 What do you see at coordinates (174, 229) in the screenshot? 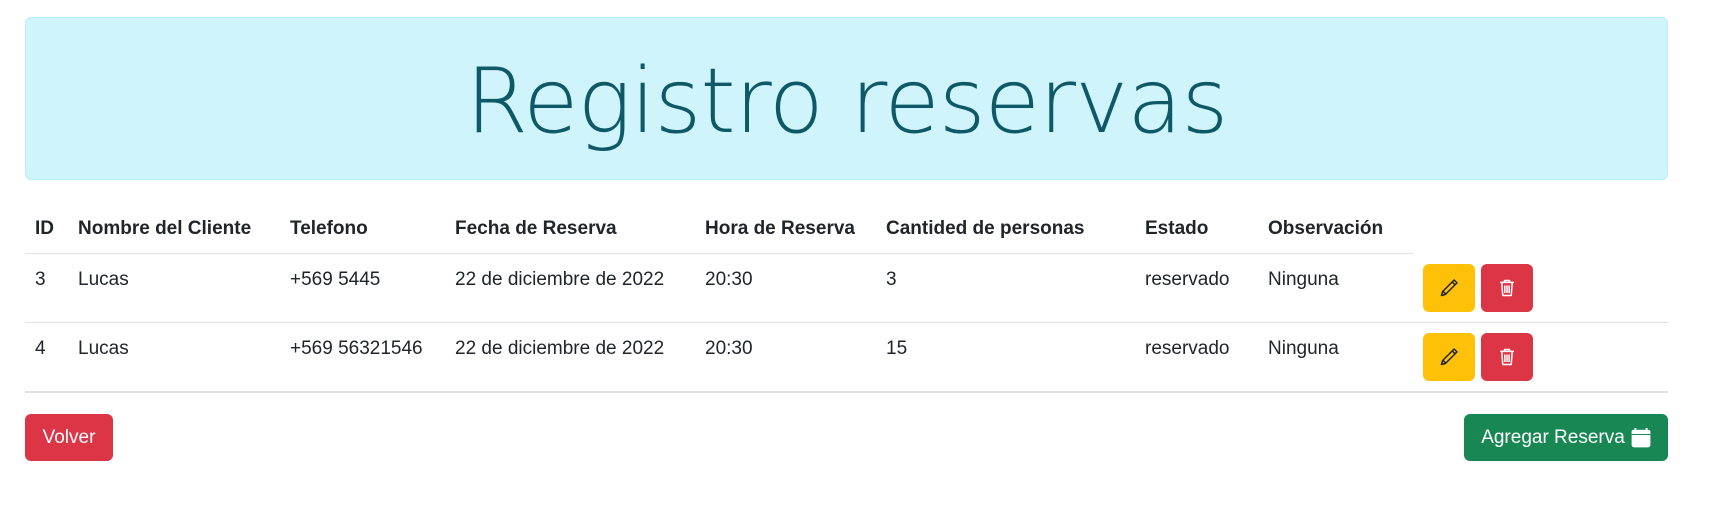
I see `column-header-nombre: Nombre del Cliente` at bounding box center [174, 229].